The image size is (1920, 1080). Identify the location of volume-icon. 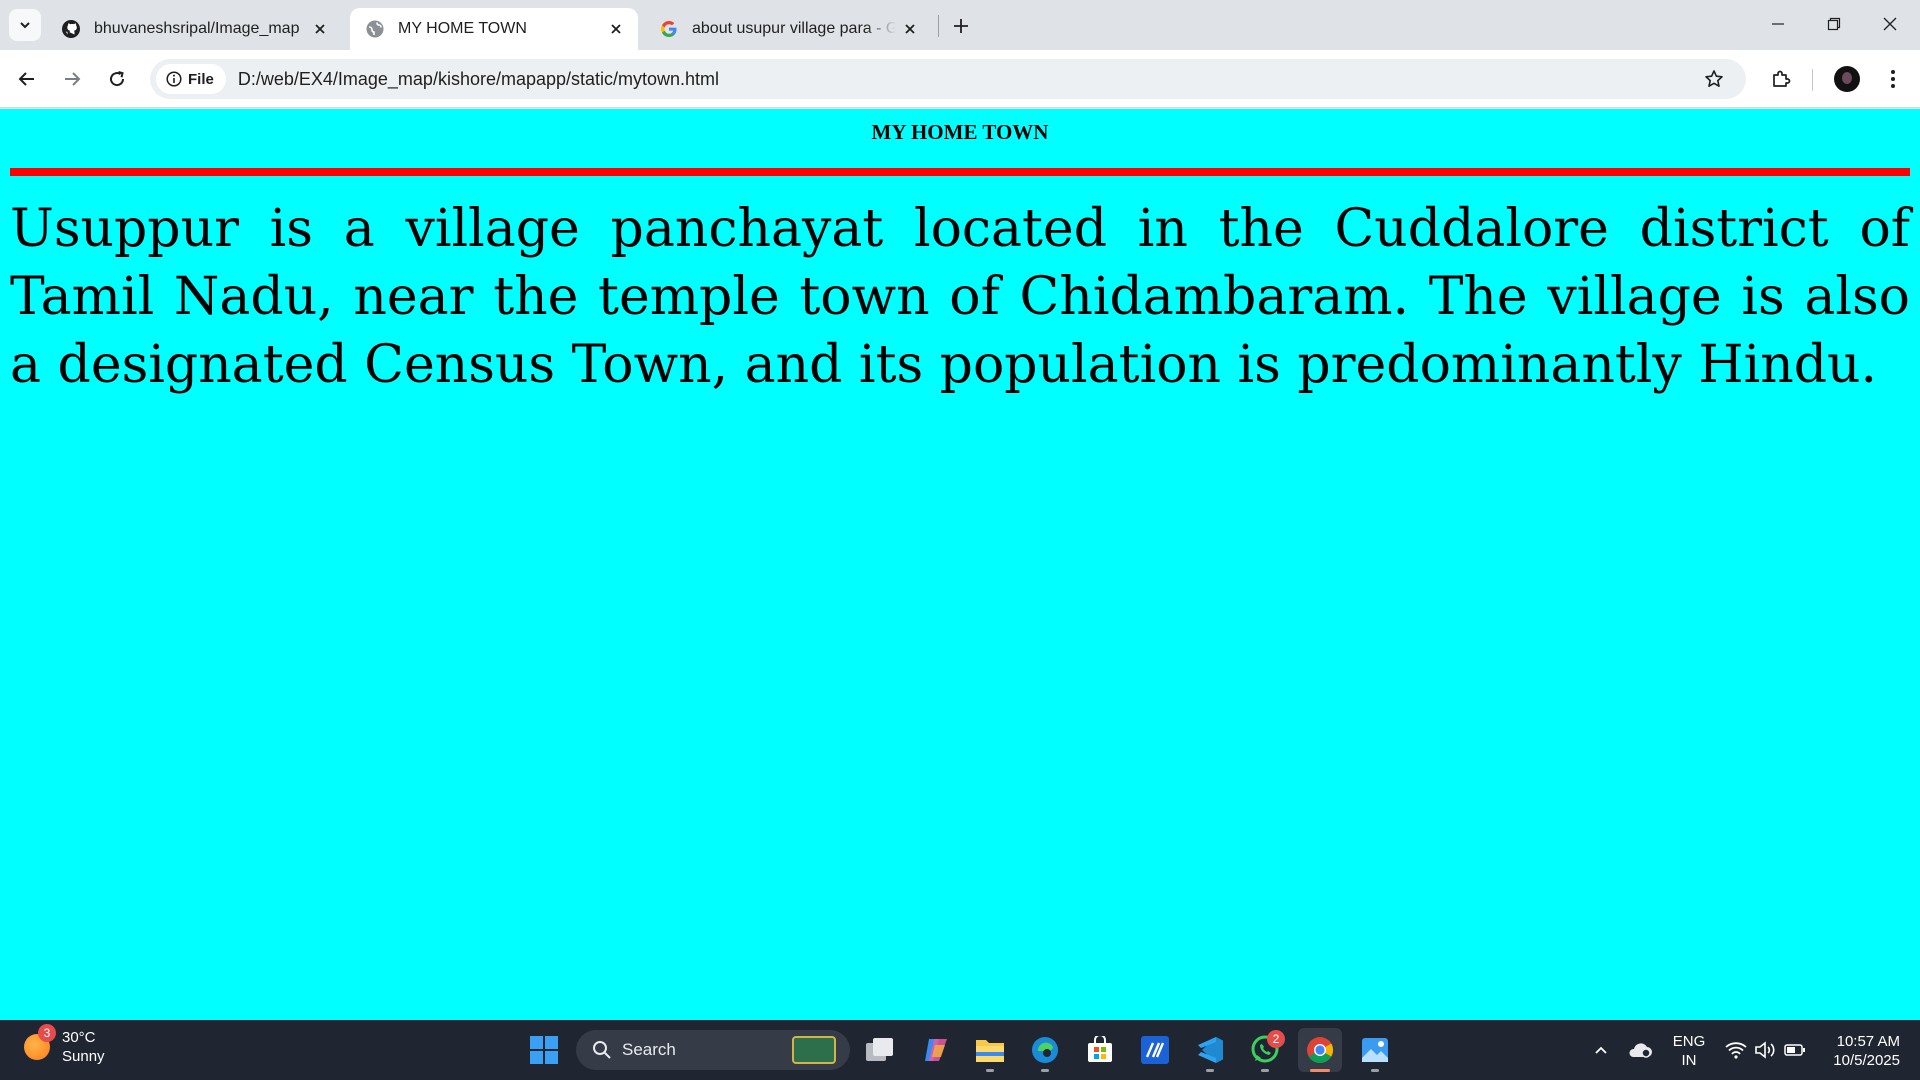
(1765, 1050).